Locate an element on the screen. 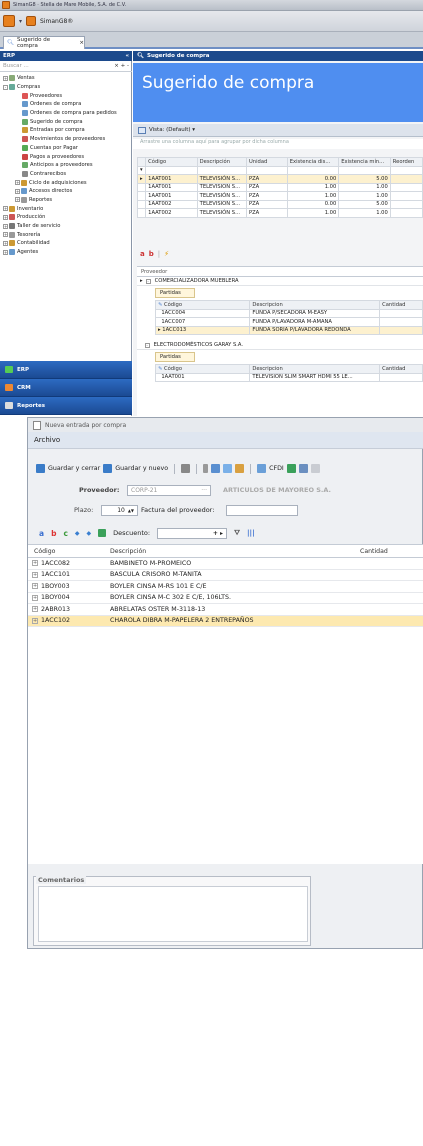 The image size is (423, 1146). provider-group-row: ▸ - COMERCIALIZADORA MUEBLERA is located at coordinates (280, 281).